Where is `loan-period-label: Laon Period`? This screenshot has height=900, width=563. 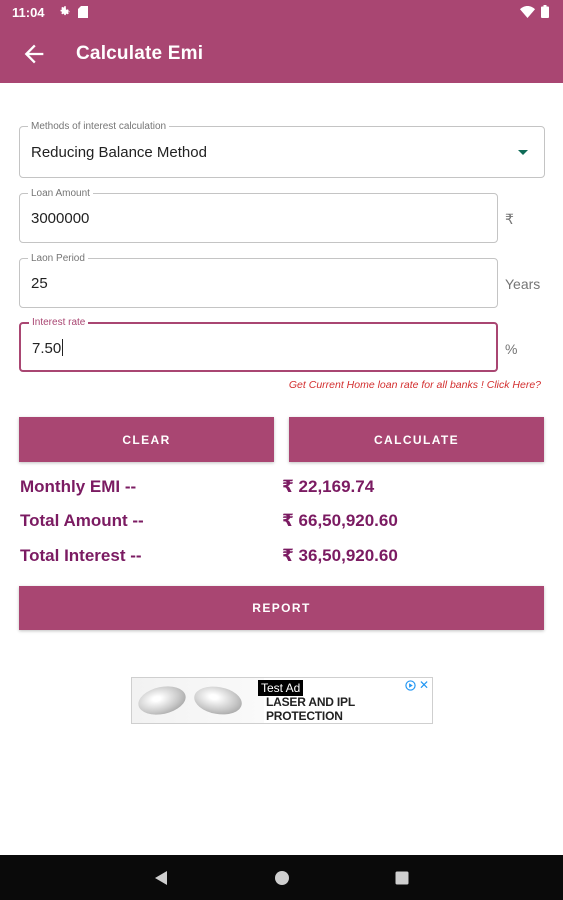
loan-period-label: Laon Period is located at coordinates (58, 258).